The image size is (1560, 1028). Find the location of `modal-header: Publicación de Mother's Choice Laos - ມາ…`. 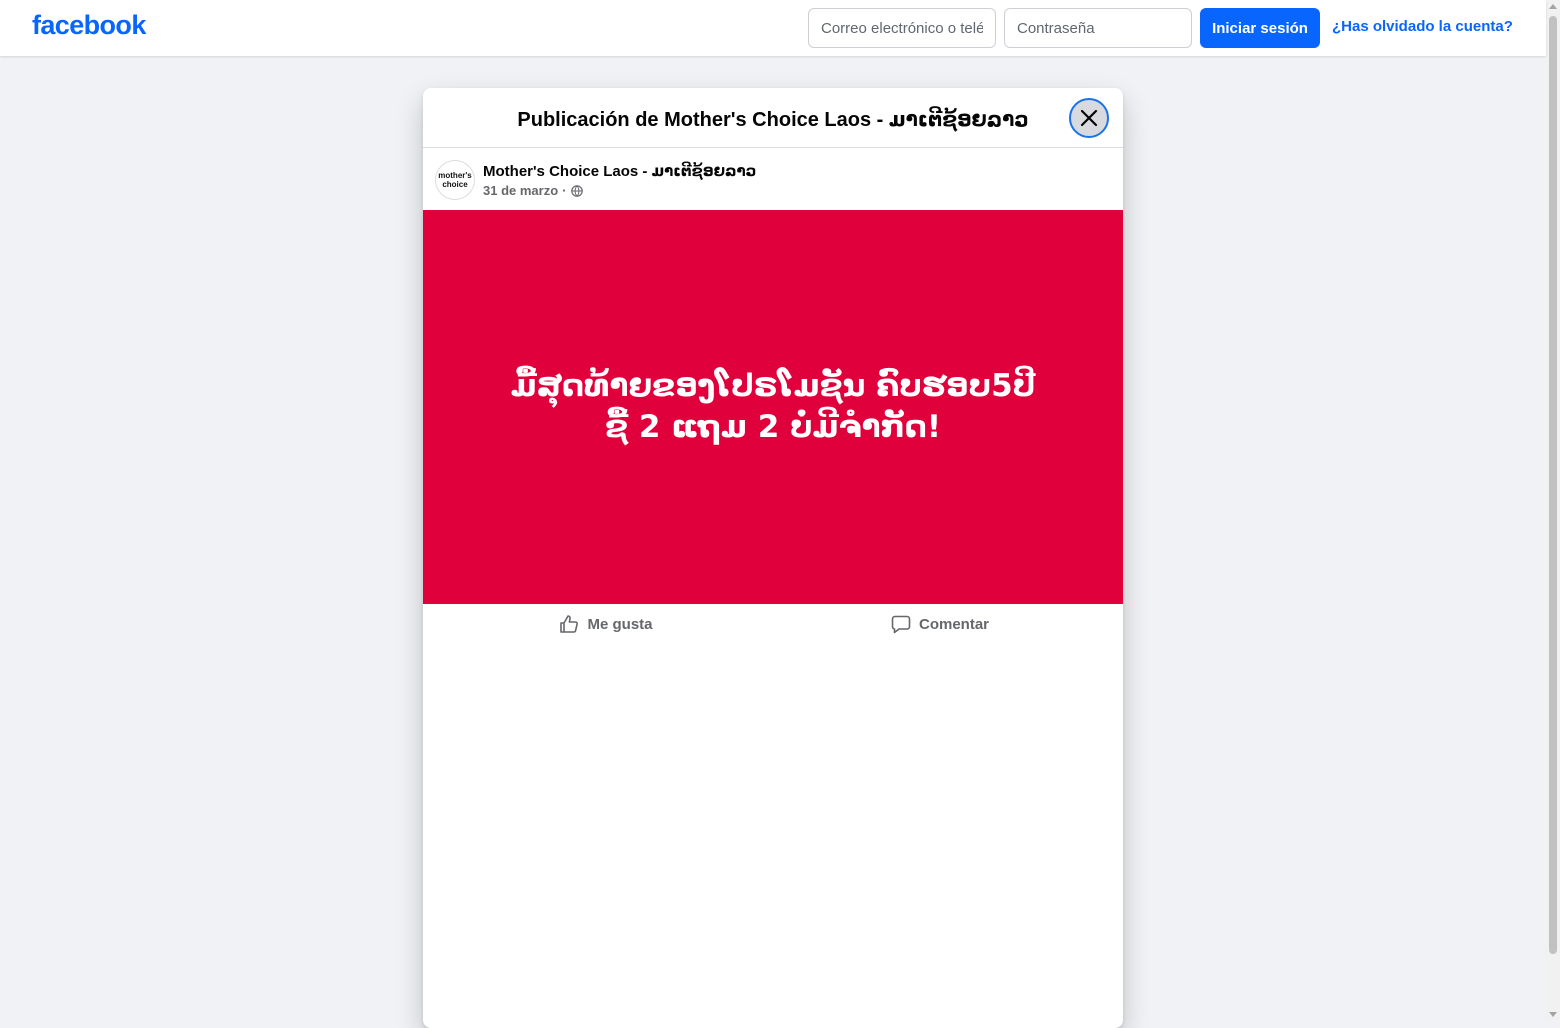

modal-header: Publicación de Mother's Choice Laos - ມາ… is located at coordinates (773, 118).